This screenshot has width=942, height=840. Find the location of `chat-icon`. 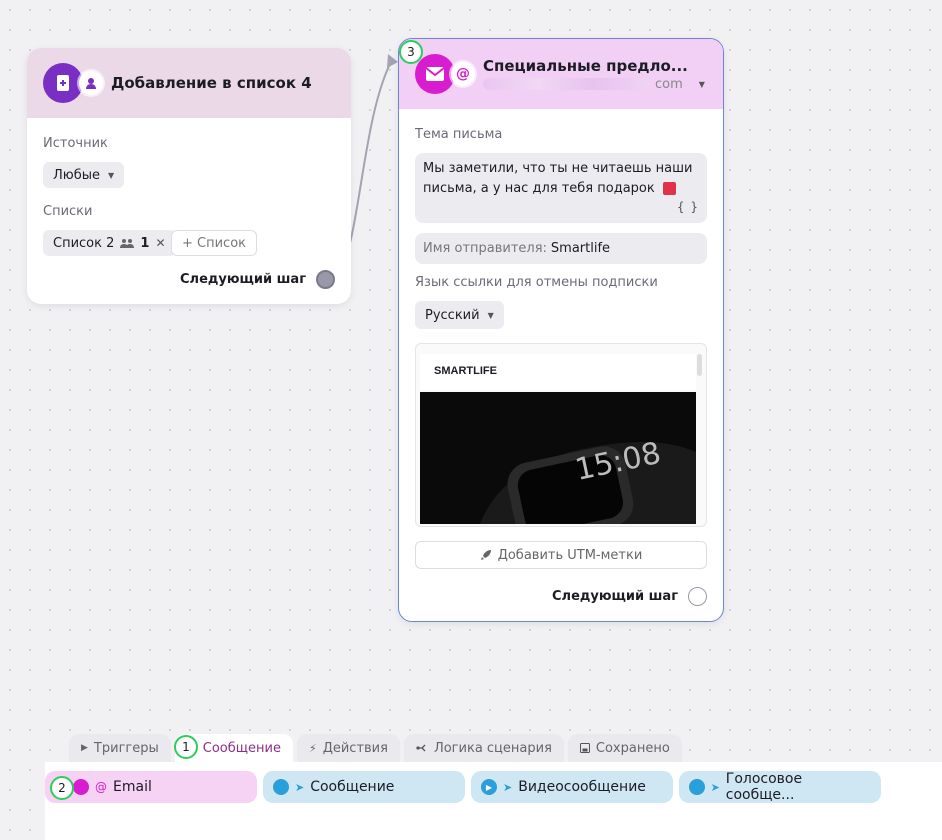

chat-icon is located at coordinates (281, 787).